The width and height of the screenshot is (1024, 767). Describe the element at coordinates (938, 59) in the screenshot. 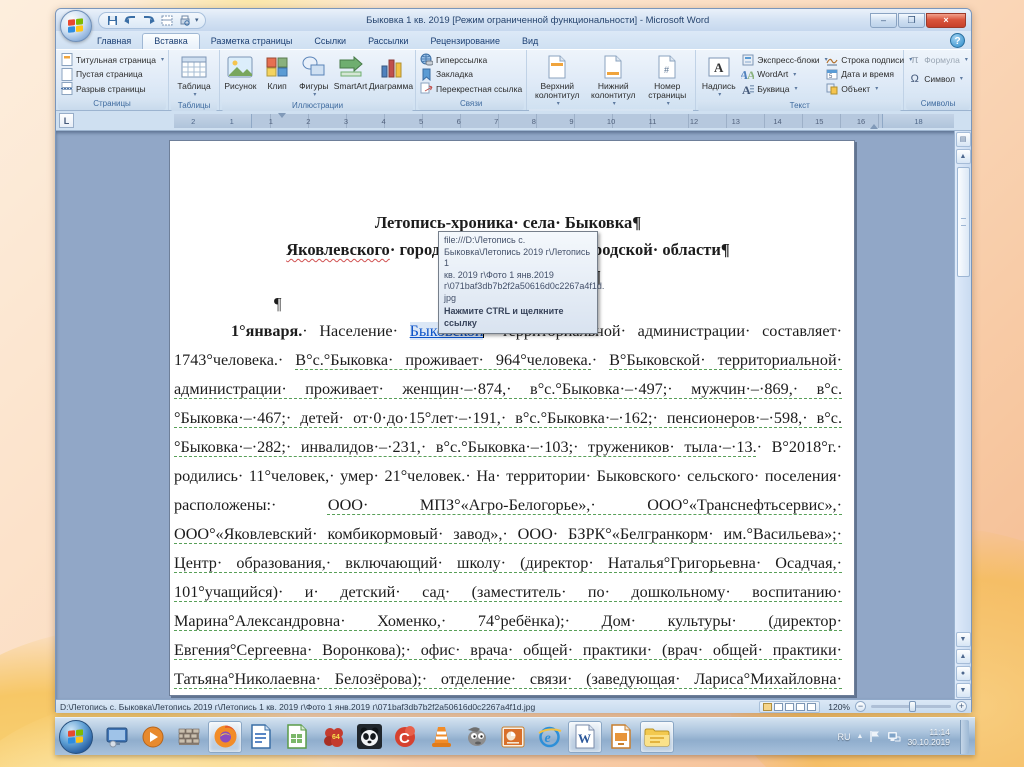

I see `equation-button: π Формула` at that location.